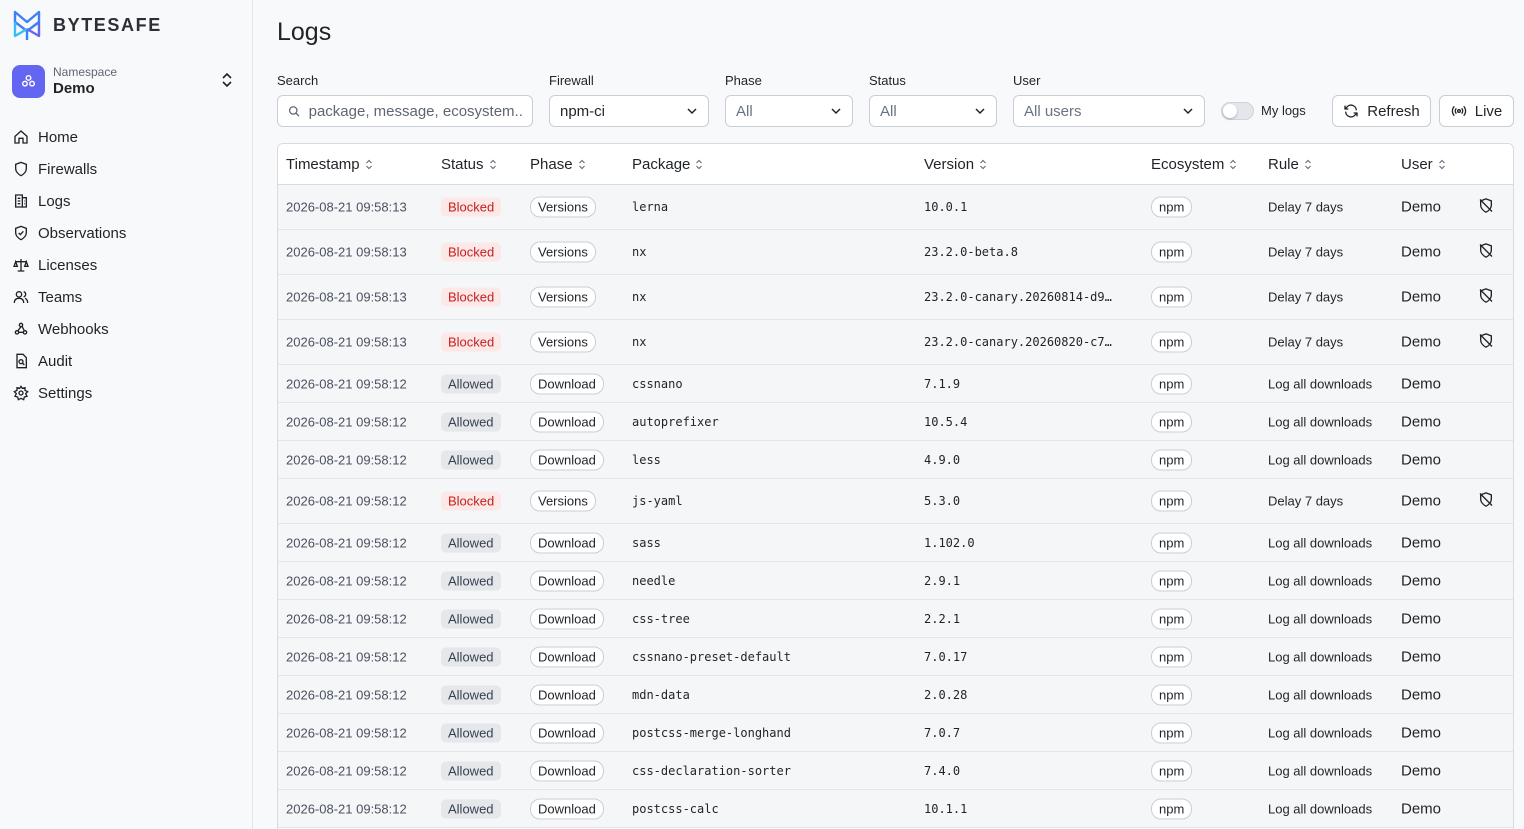  What do you see at coordinates (942, 732) in the screenshot?
I see `version-cell: 7.0.7` at bounding box center [942, 732].